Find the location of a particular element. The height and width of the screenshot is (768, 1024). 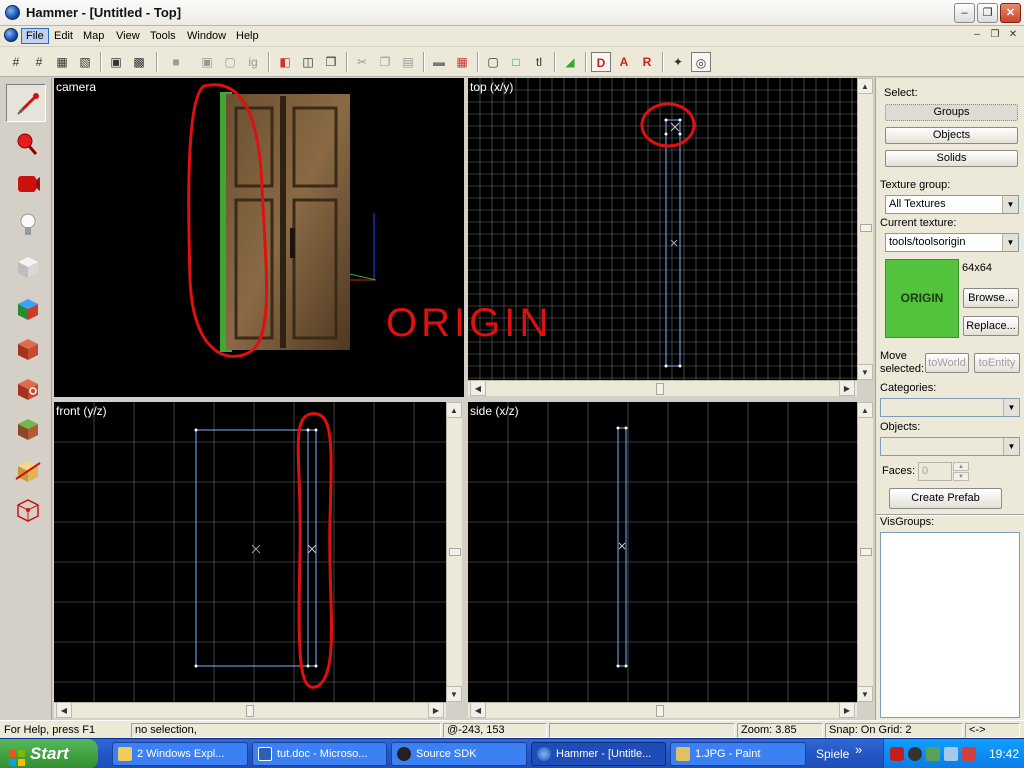

decal-tool is located at coordinates (26, 387).